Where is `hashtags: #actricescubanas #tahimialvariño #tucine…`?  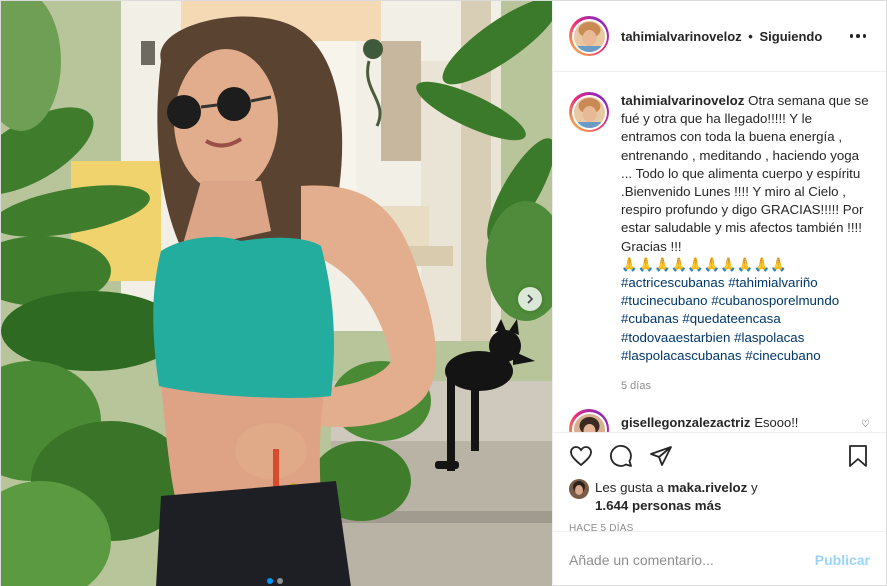 hashtags: #actricescubanas #tahimialvariño #tucine… is located at coordinates (745, 319).